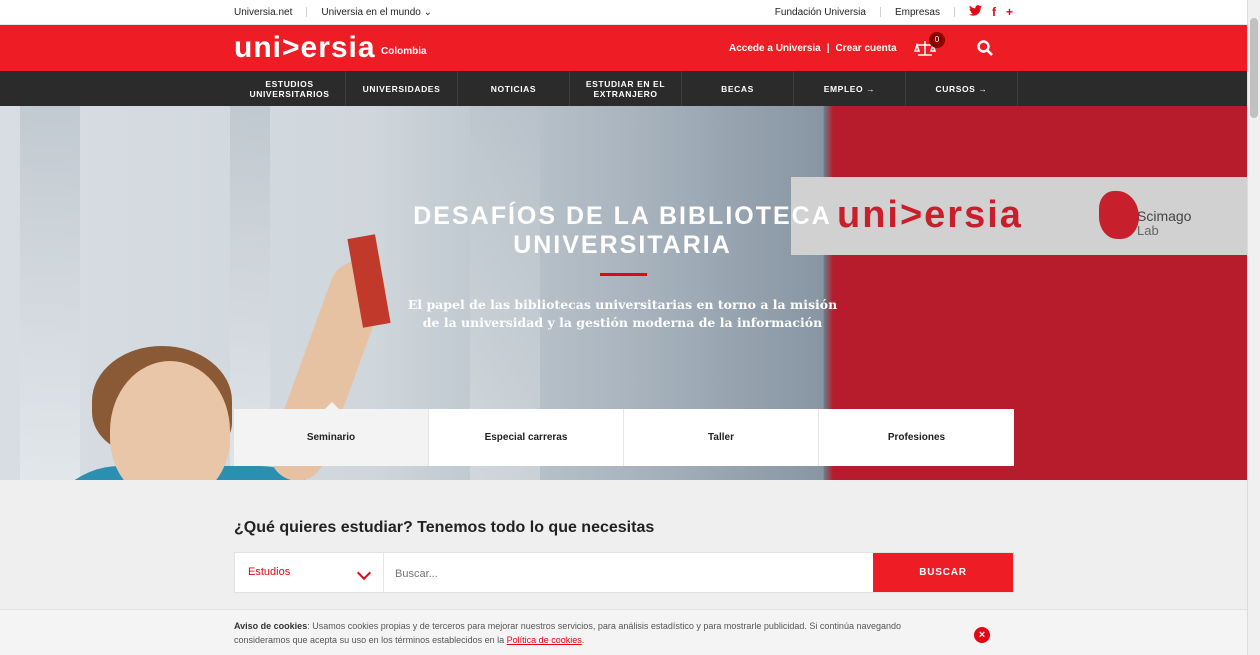 Image resolution: width=1260 pixels, height=655 pixels. Describe the element at coordinates (866, 48) in the screenshot. I see `register-link: Crear cuenta` at that location.